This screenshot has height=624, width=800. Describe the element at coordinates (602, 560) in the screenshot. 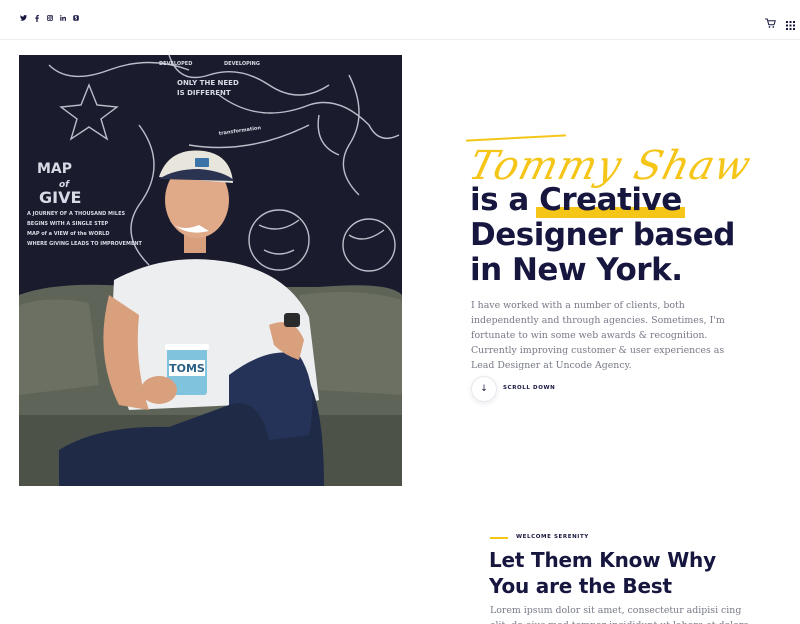

I see `section-title-line-1: Let Them Know Why` at that location.